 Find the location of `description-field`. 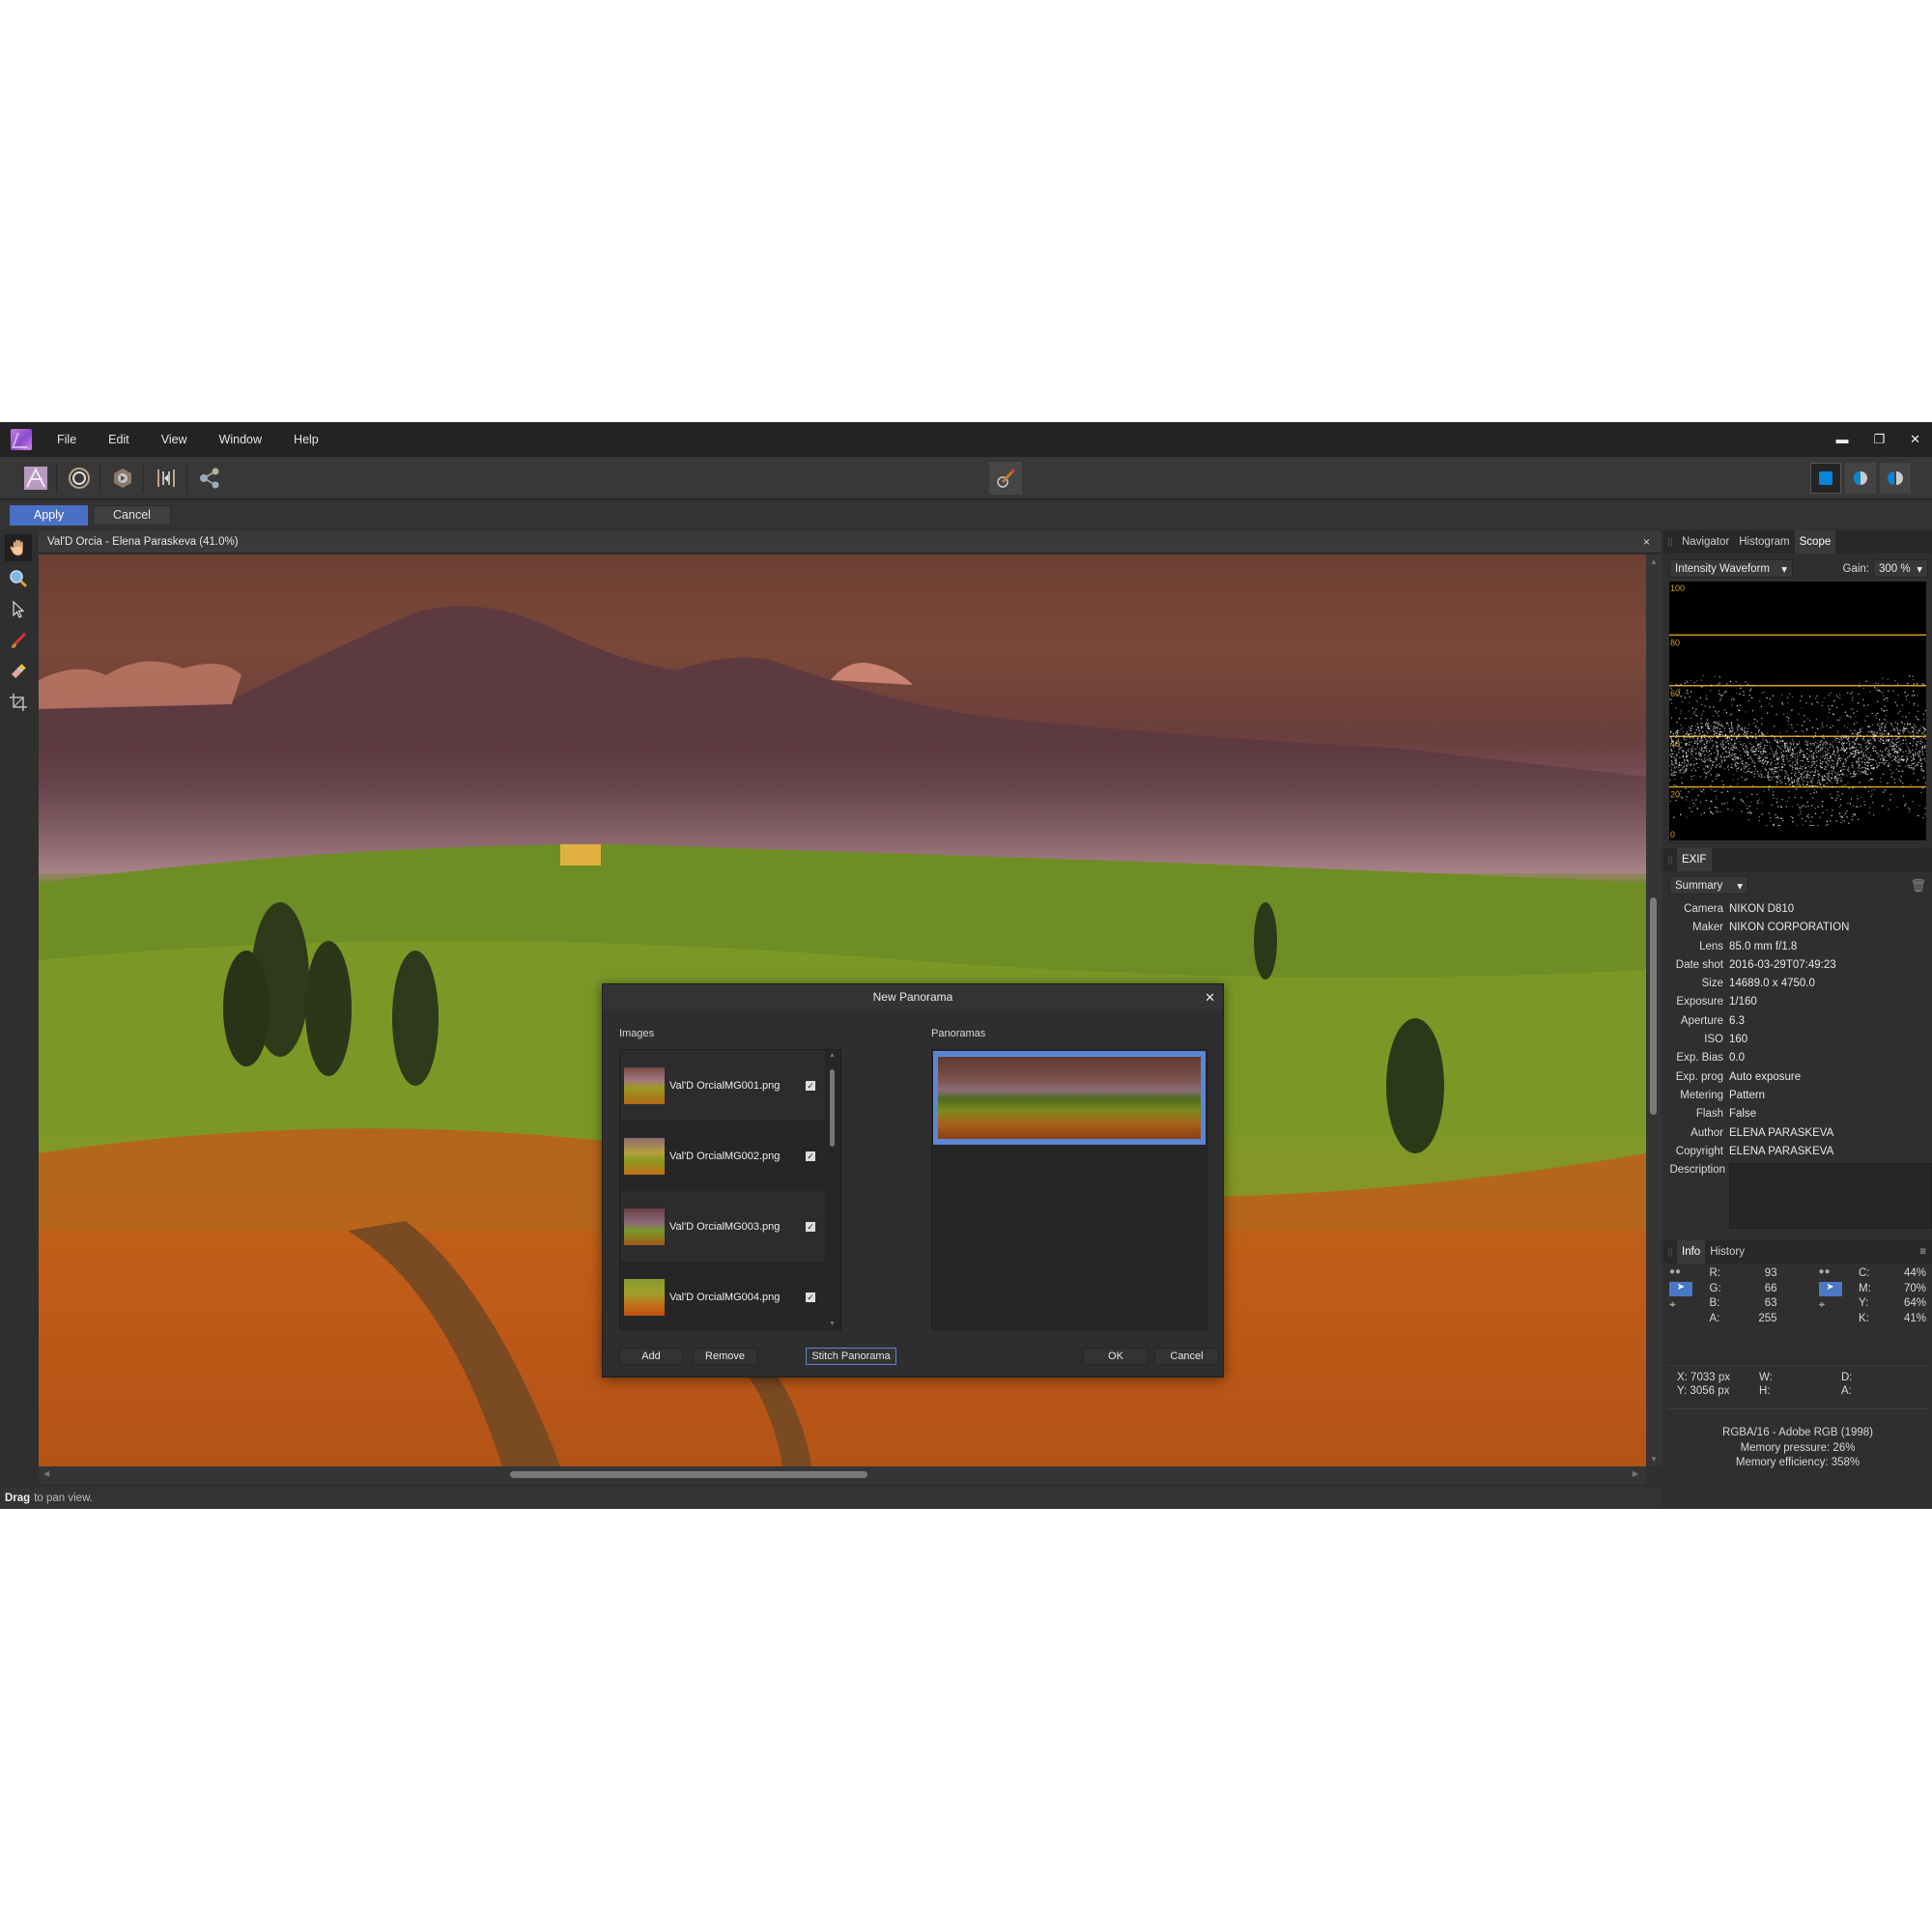

description-field is located at coordinates (1830, 1196).